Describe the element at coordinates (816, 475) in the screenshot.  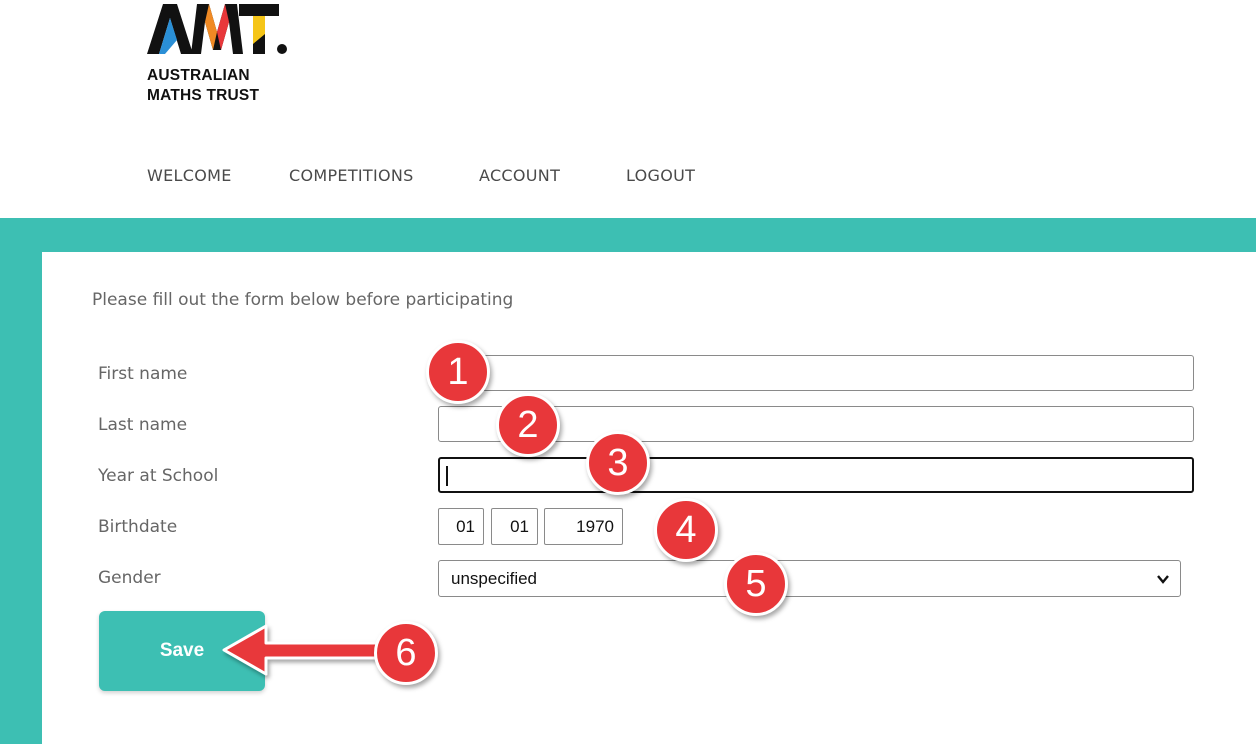
I see `year-at-school-input` at that location.